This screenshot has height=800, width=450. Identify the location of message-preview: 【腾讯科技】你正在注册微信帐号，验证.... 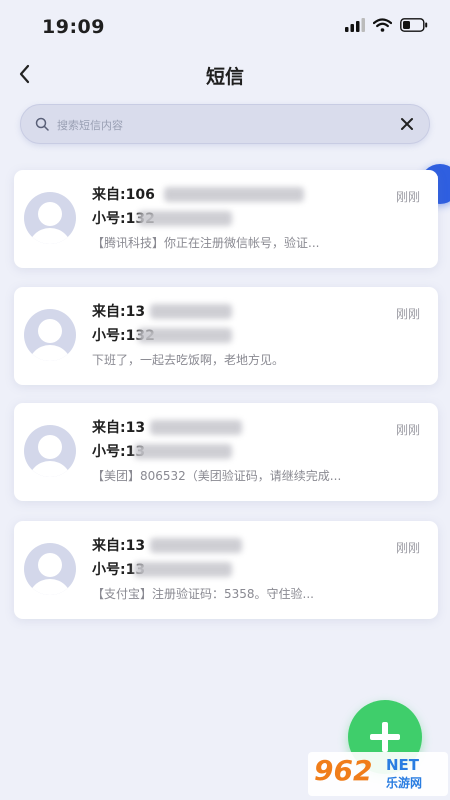
(206, 243).